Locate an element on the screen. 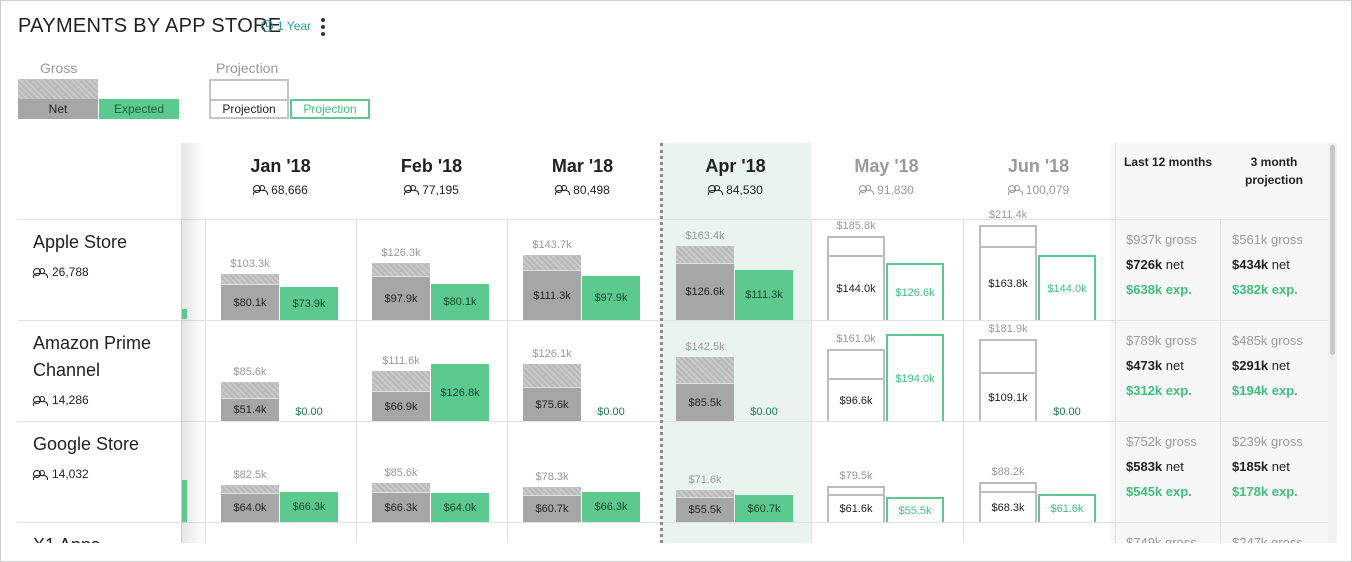 The image size is (1352, 562). legend-projection-label: Projection is located at coordinates (247, 68).